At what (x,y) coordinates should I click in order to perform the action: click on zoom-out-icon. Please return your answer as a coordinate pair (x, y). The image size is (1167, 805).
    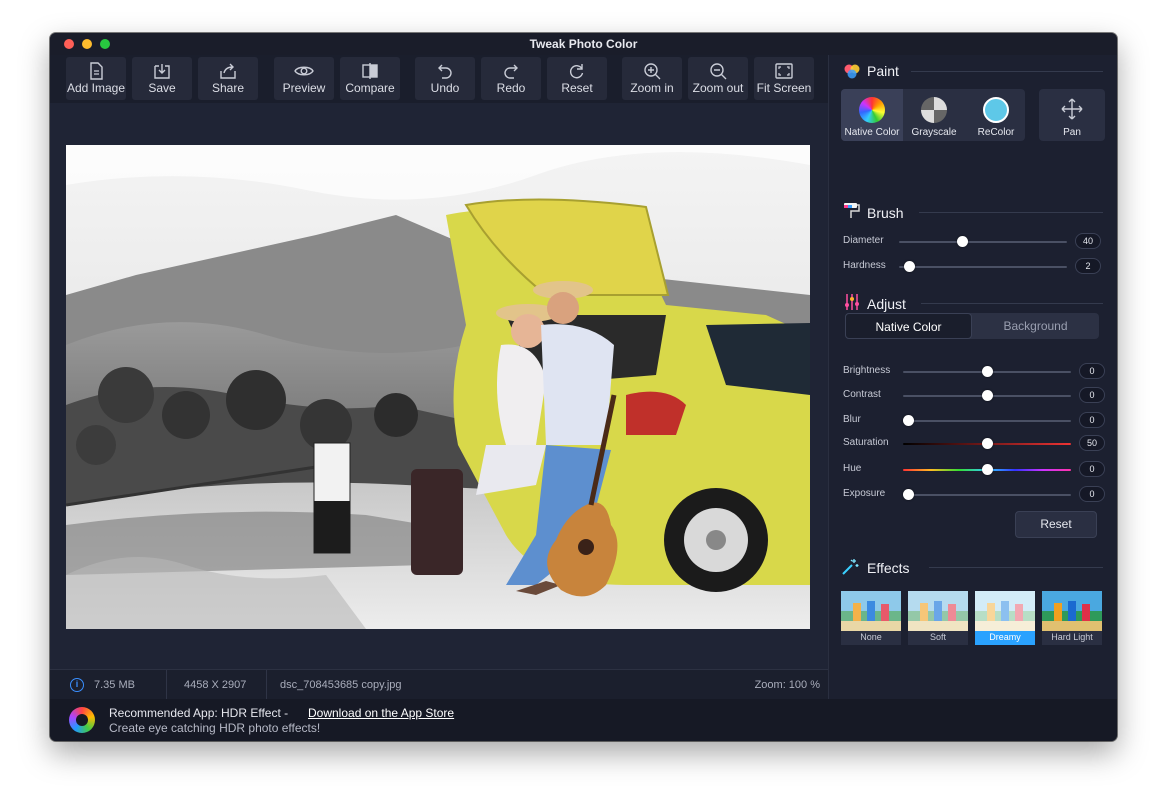
    Looking at the image, I should click on (718, 69).